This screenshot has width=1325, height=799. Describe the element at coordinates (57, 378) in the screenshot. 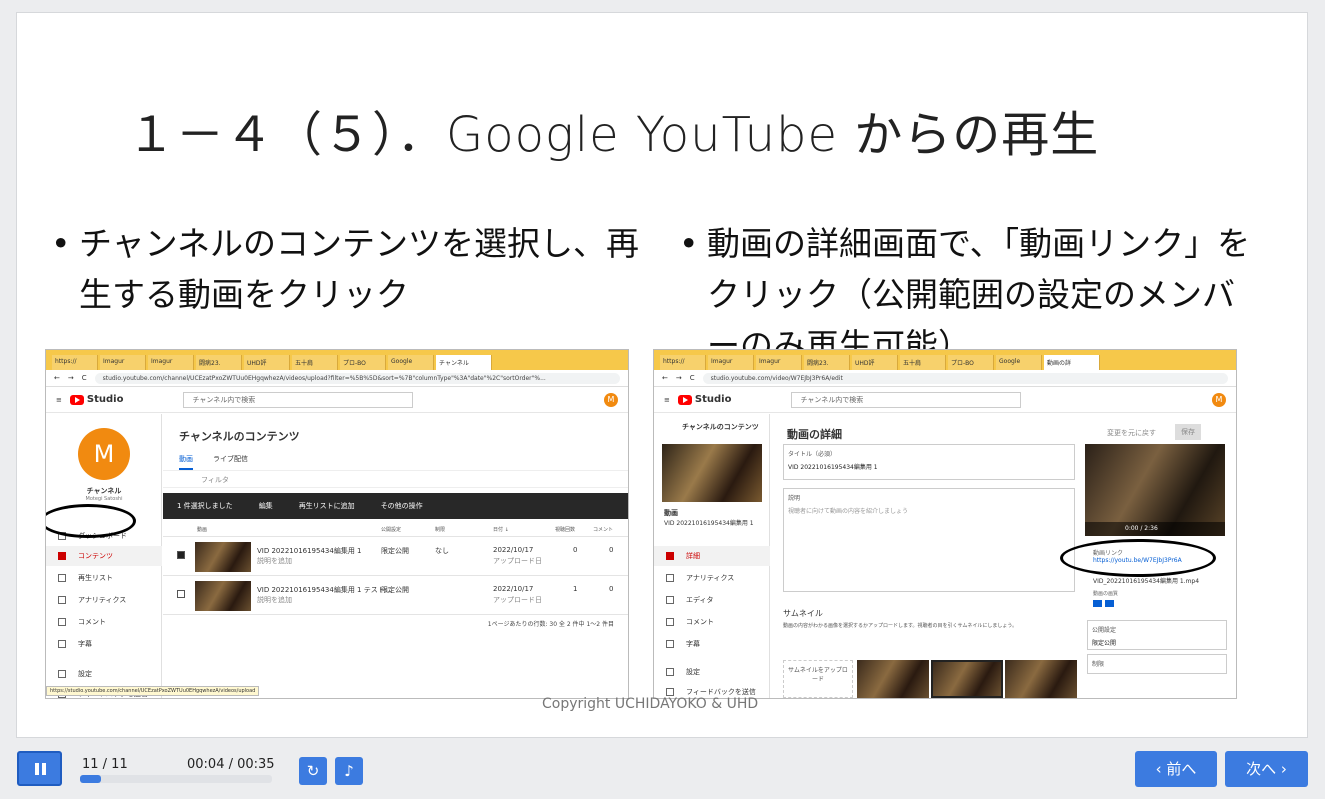

I see `back-icon: ←` at that location.